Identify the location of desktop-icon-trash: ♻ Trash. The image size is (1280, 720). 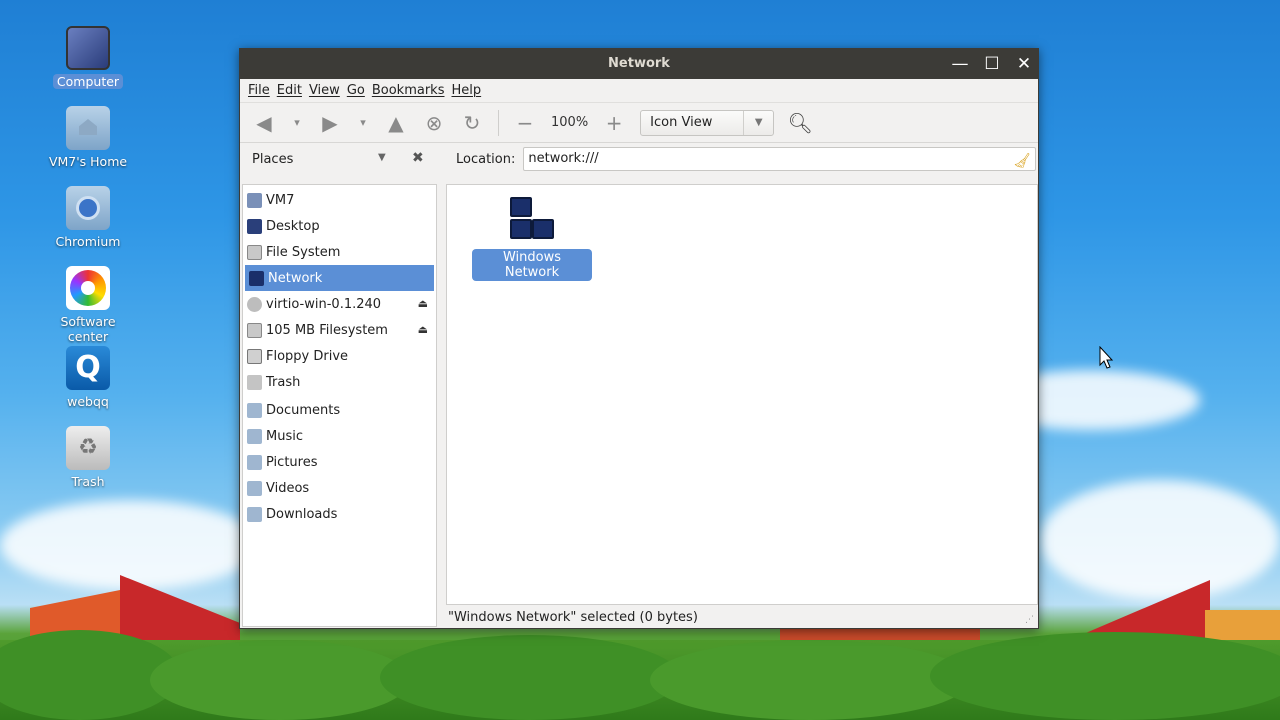
(88, 458).